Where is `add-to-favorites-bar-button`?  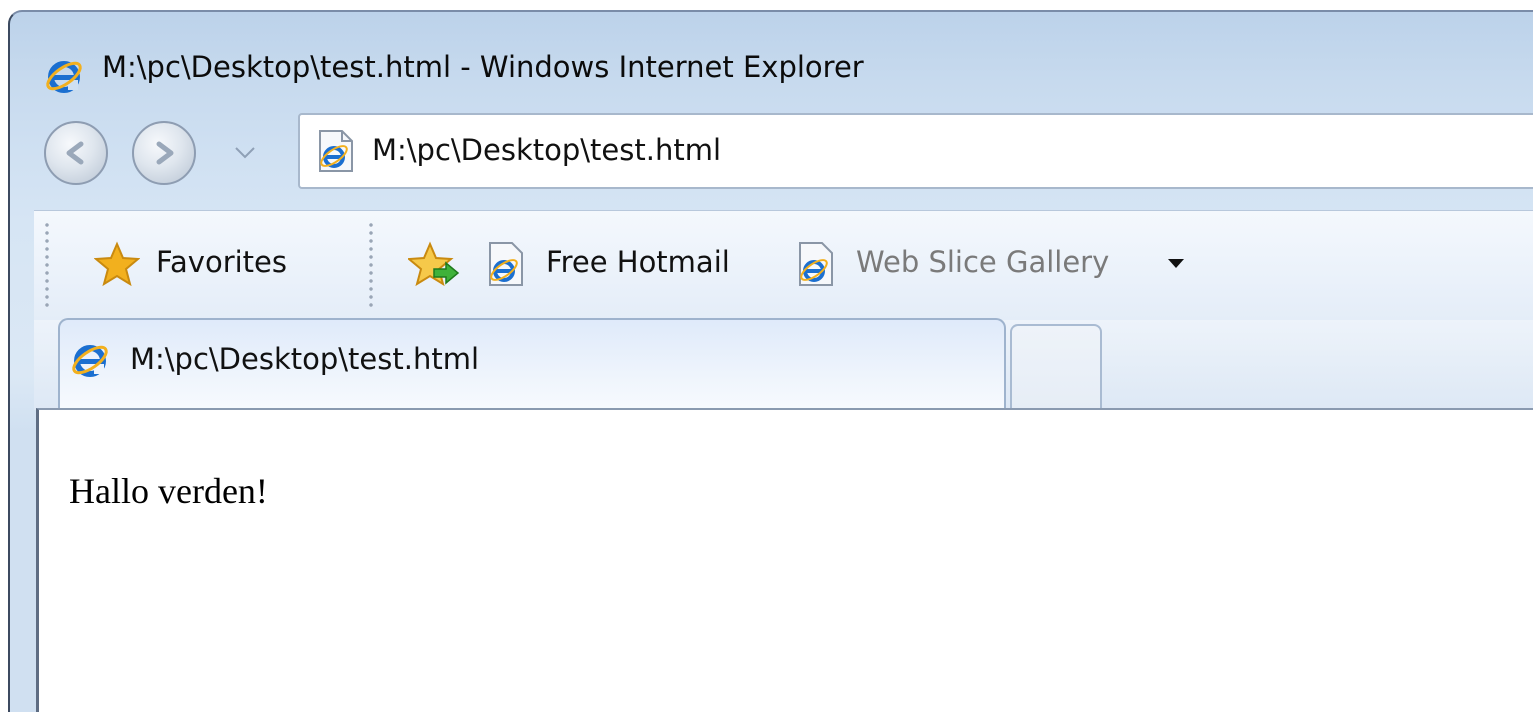
add-to-favorites-bar-button is located at coordinates (433, 267).